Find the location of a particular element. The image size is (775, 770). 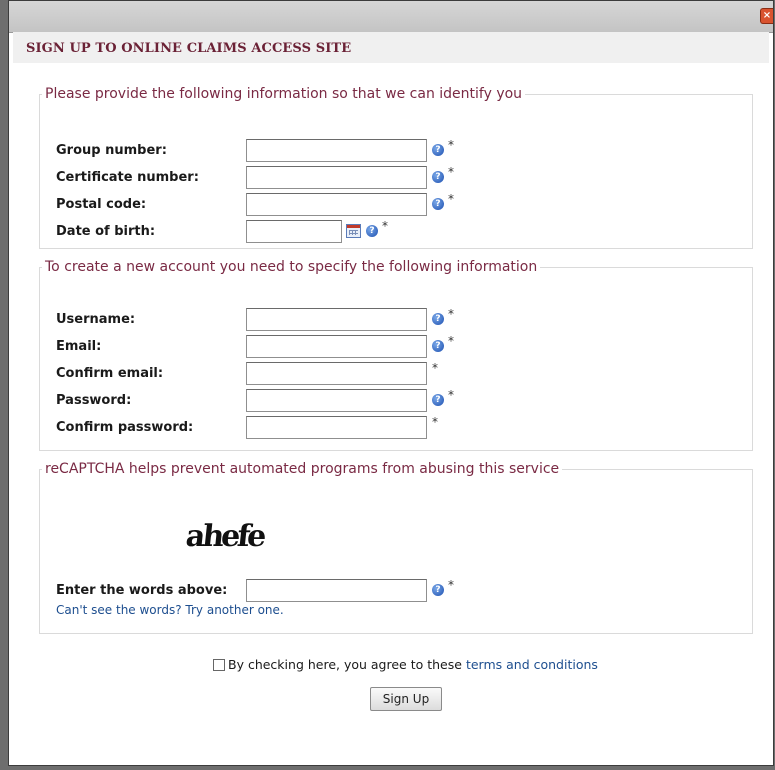

captcha-label: Enter the words above: is located at coordinates (142, 590).